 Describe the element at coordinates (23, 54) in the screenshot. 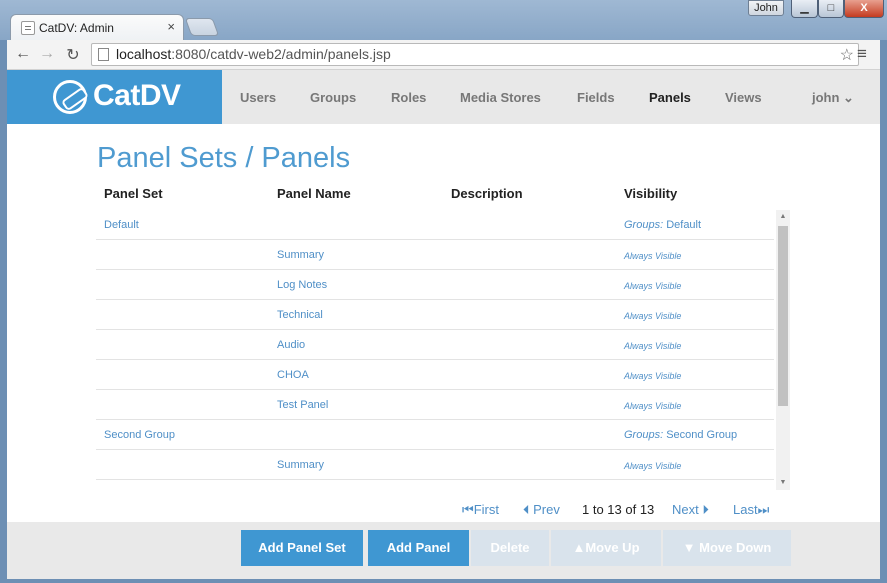

I see `back-arrow-icon: ←` at that location.